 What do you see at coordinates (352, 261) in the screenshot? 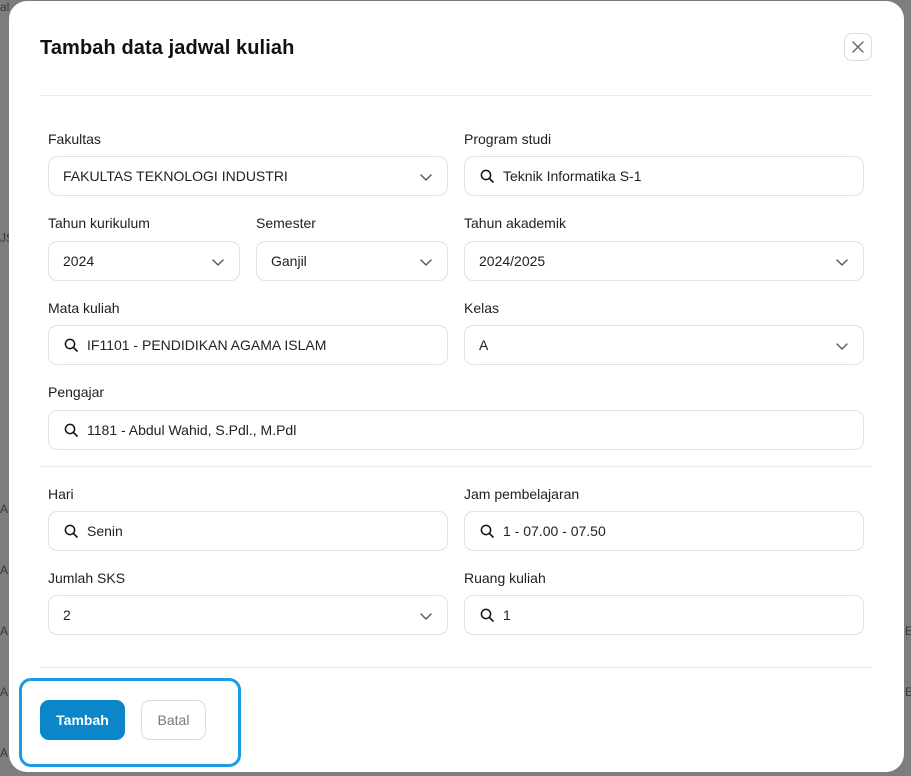
I see `semester-select: Ganjil` at bounding box center [352, 261].